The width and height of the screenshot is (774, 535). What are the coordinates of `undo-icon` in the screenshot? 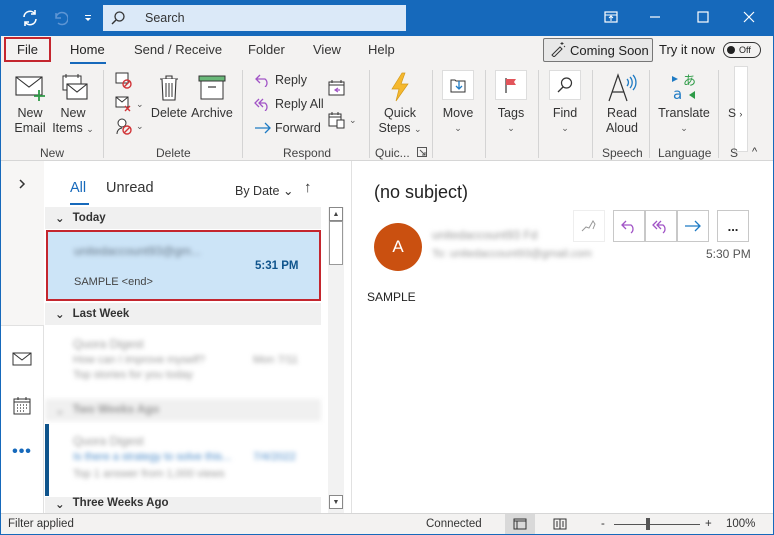 It's located at (60, 18).